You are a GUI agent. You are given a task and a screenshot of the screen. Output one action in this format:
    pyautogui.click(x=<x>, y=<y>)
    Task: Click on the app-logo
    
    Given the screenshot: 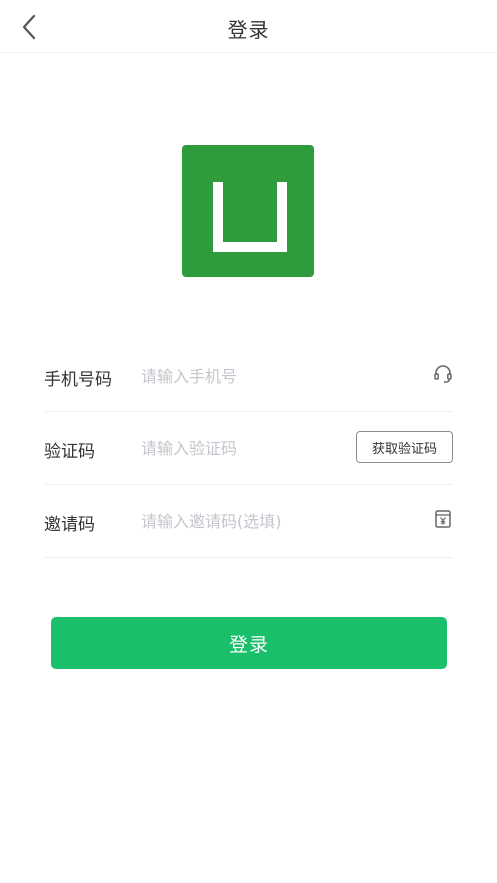 What is the action you would take?
    pyautogui.click(x=248, y=211)
    